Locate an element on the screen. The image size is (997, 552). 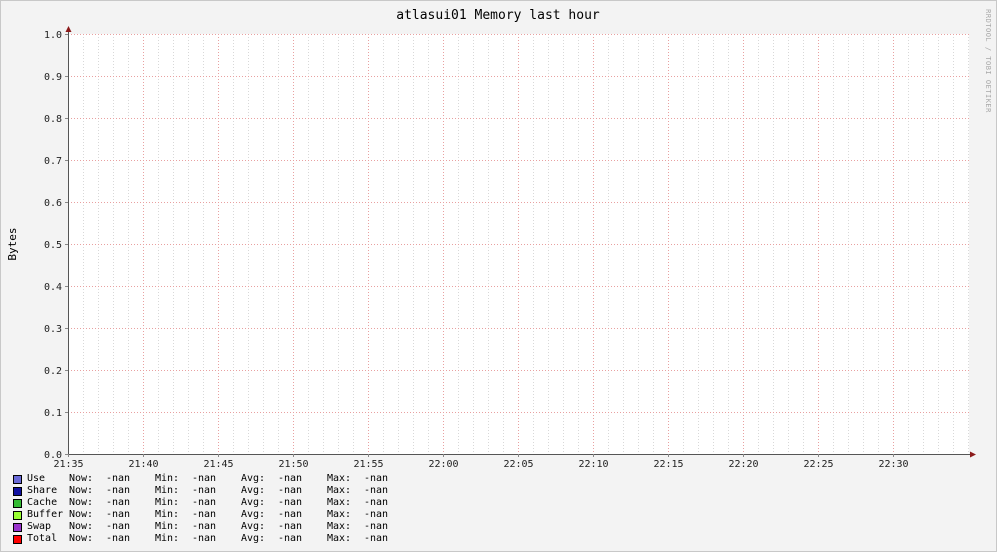
y-tick-label: 1.0 is located at coordinates (53, 35).